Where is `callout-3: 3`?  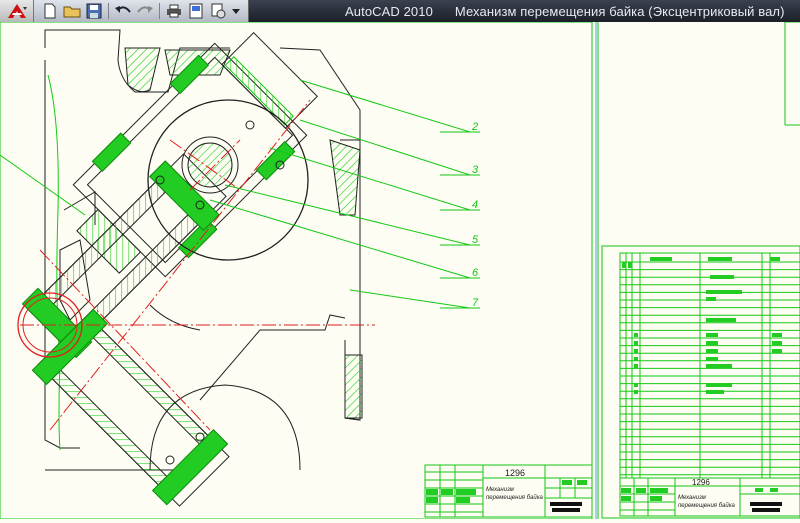
callout-3: 3 is located at coordinates (475, 170).